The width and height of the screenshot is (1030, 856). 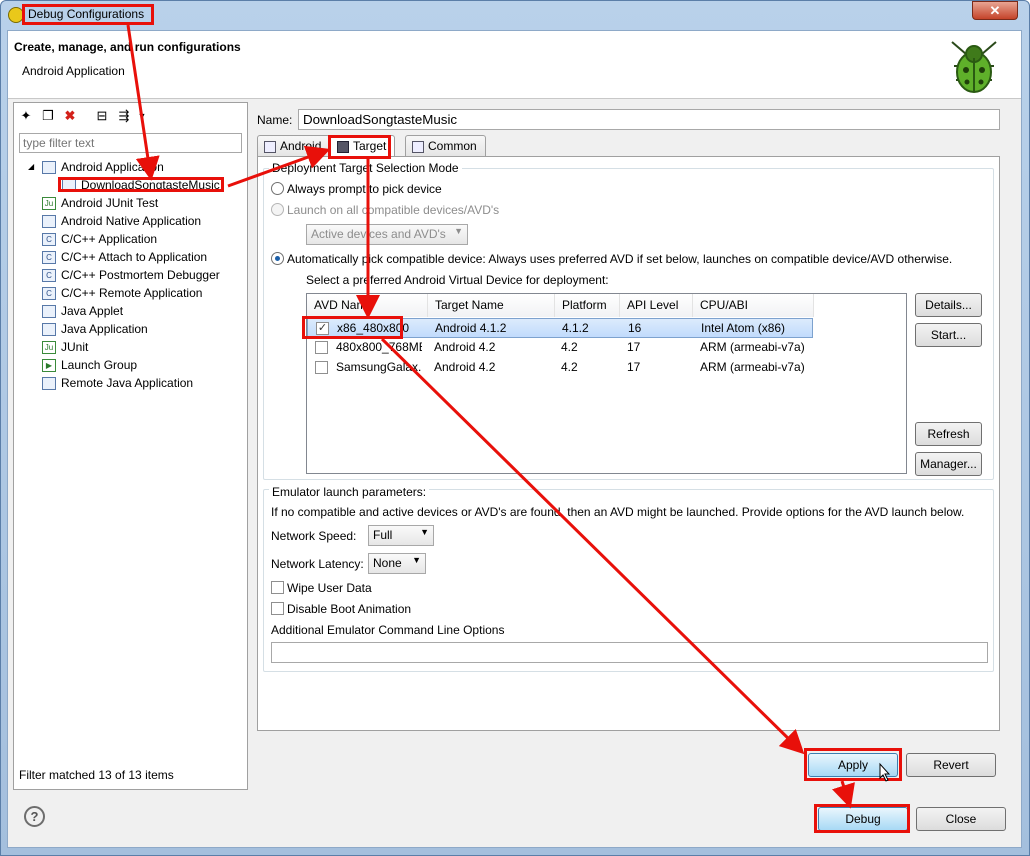 I want to click on tree-item-android-application: ◢ Android Application, so click(x=96, y=167).